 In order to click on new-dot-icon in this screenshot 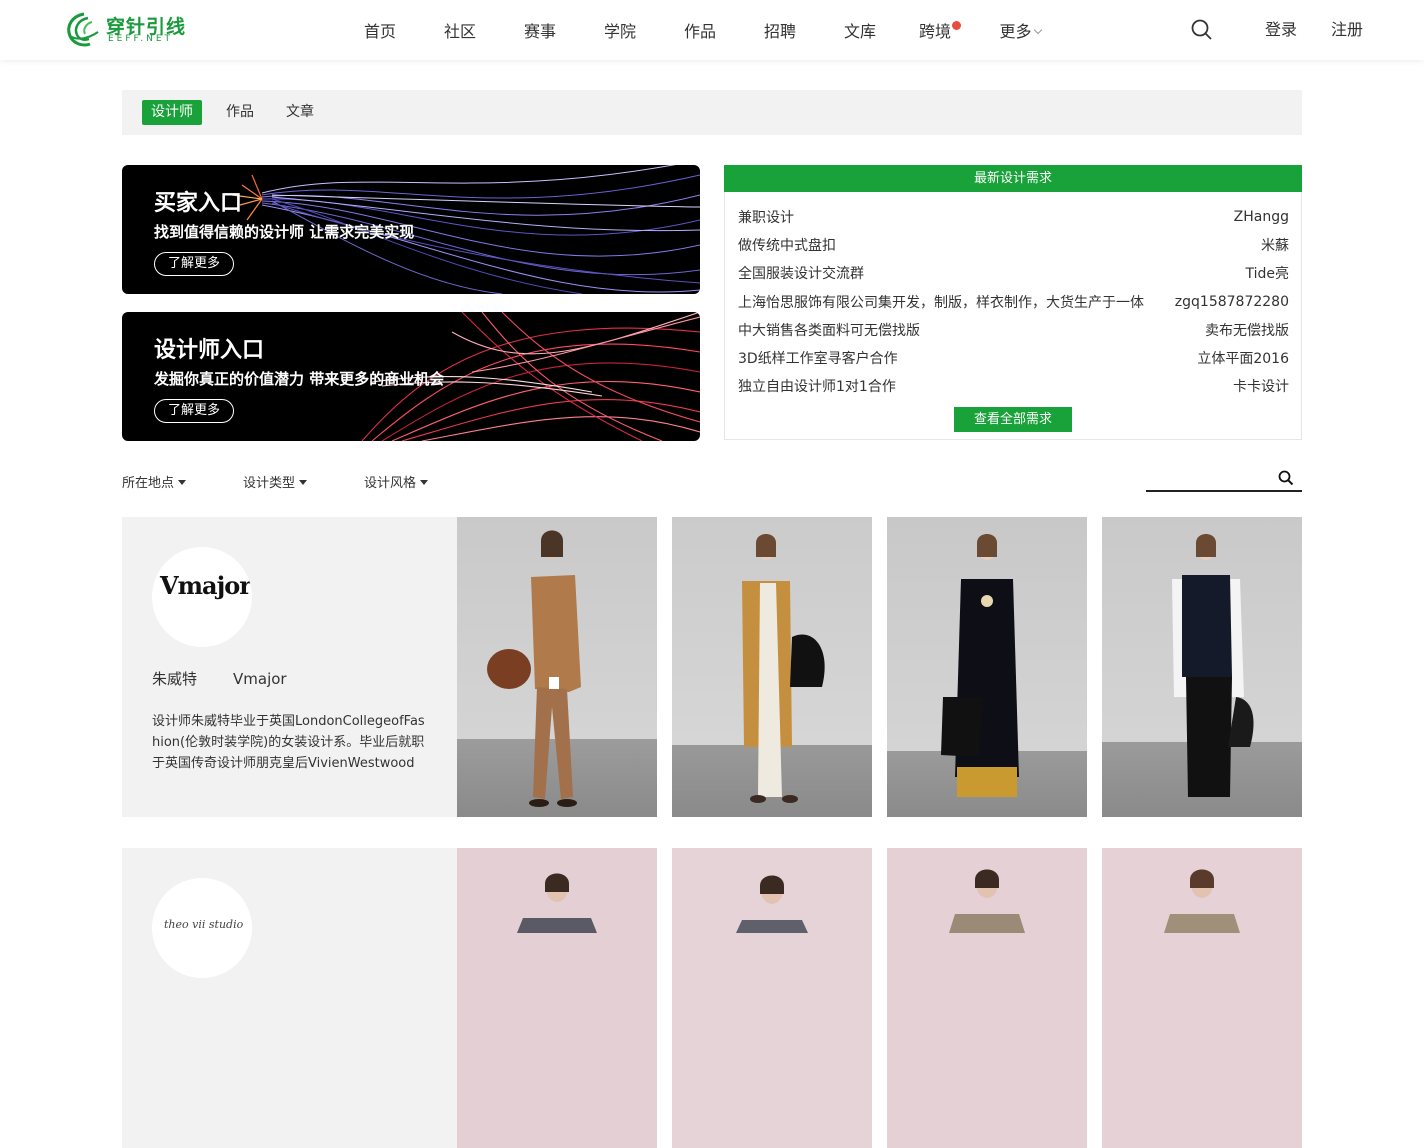, I will do `click(956, 25)`.